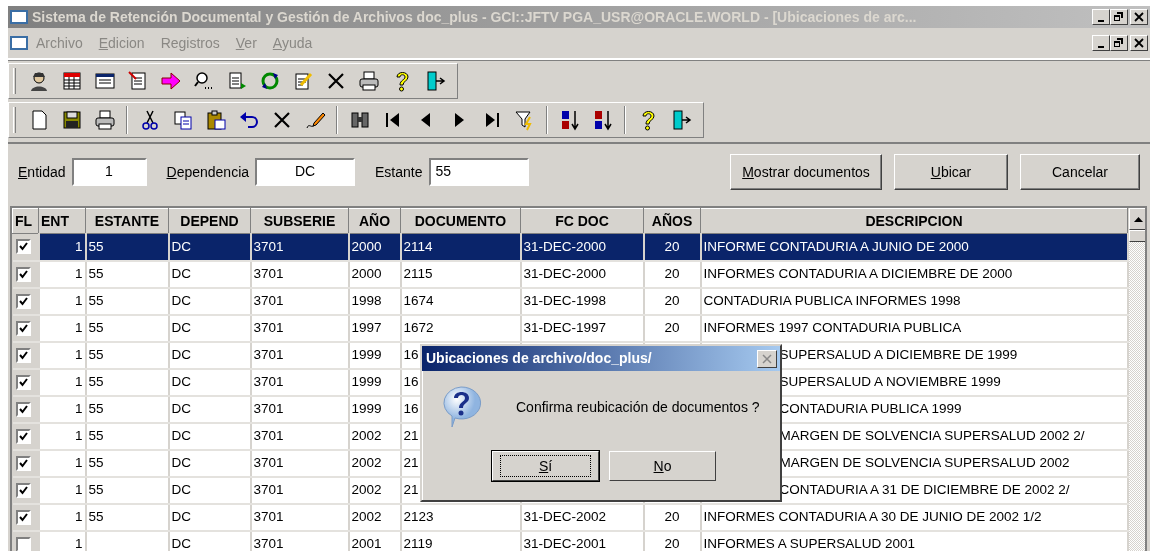 The image size is (1152, 551). I want to click on table-cell: 2115, so click(460, 274).